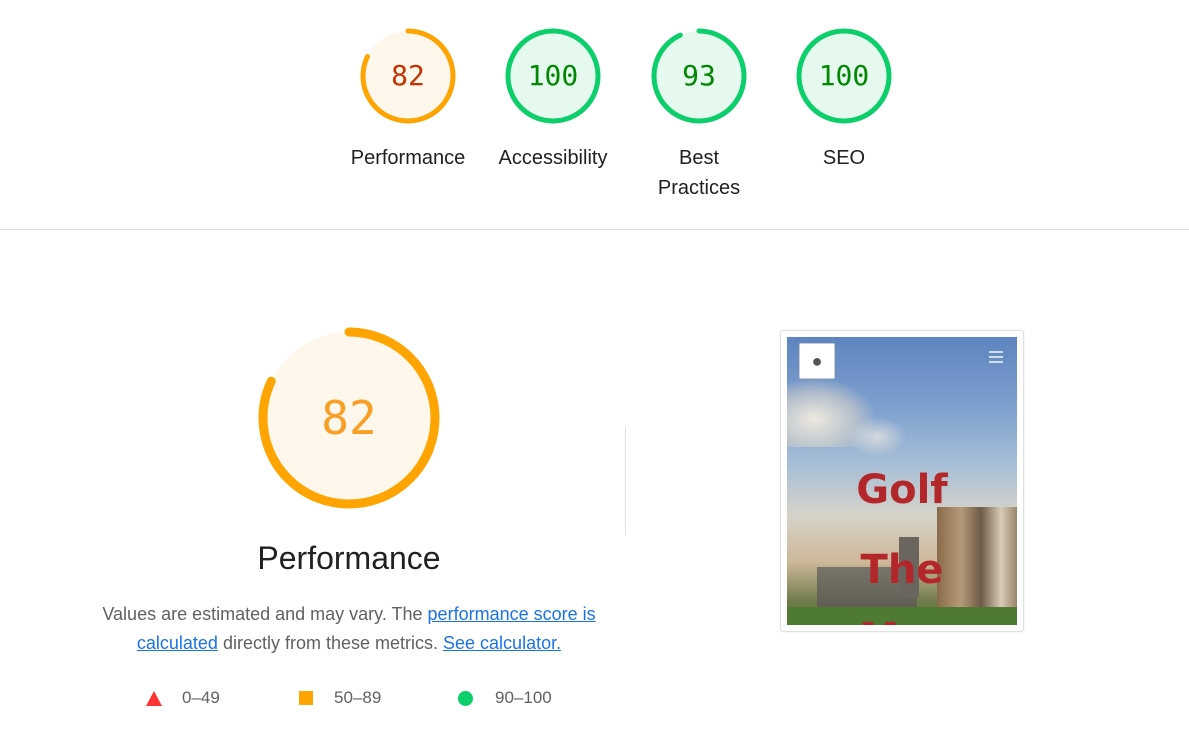  Describe the element at coordinates (996, 358) in the screenshot. I see `hamburger-menu-icon` at that location.